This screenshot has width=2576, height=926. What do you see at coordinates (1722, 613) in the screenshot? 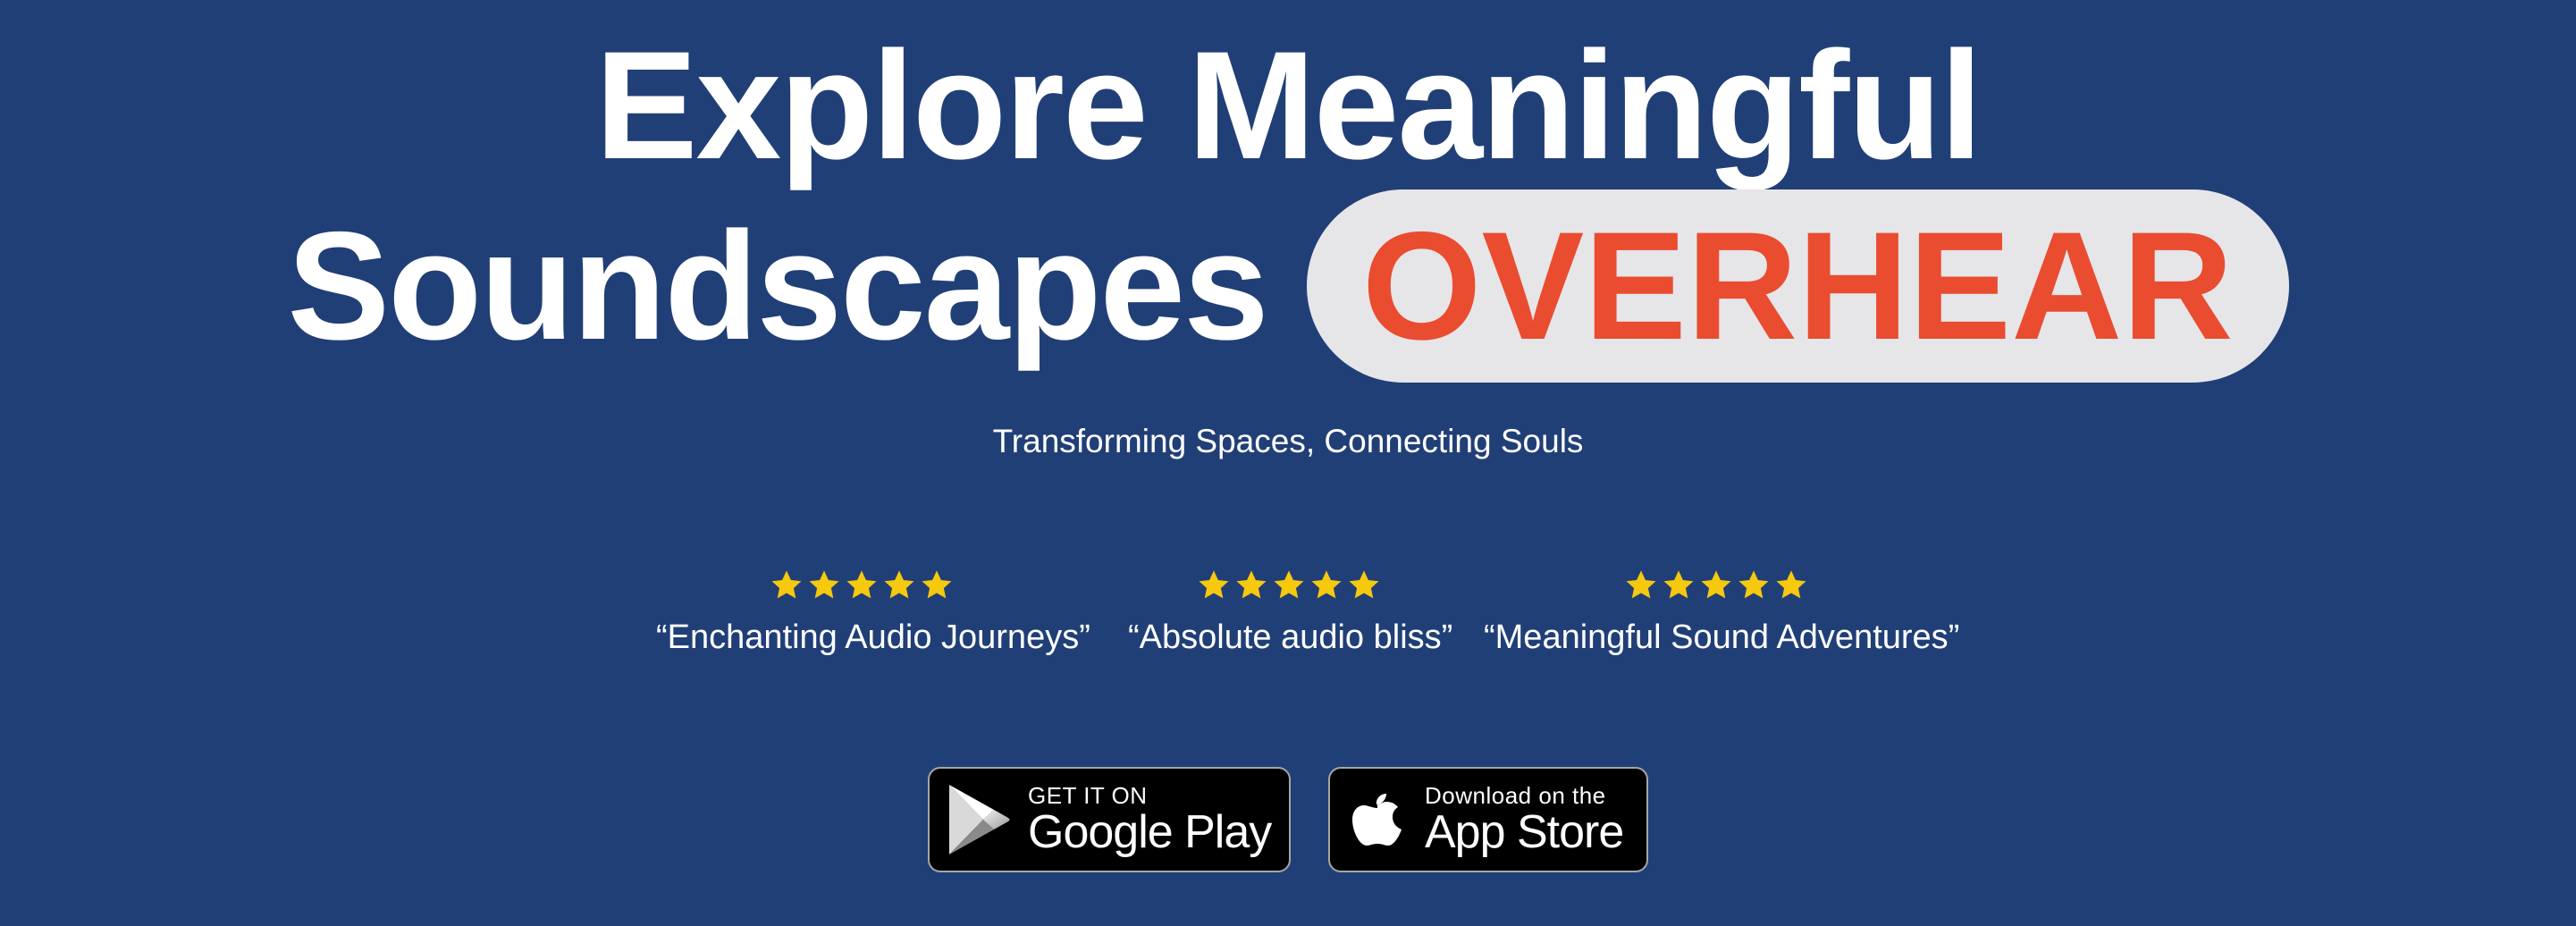
I see `review-3: “Meaningful Sound Adventures”` at bounding box center [1722, 613].